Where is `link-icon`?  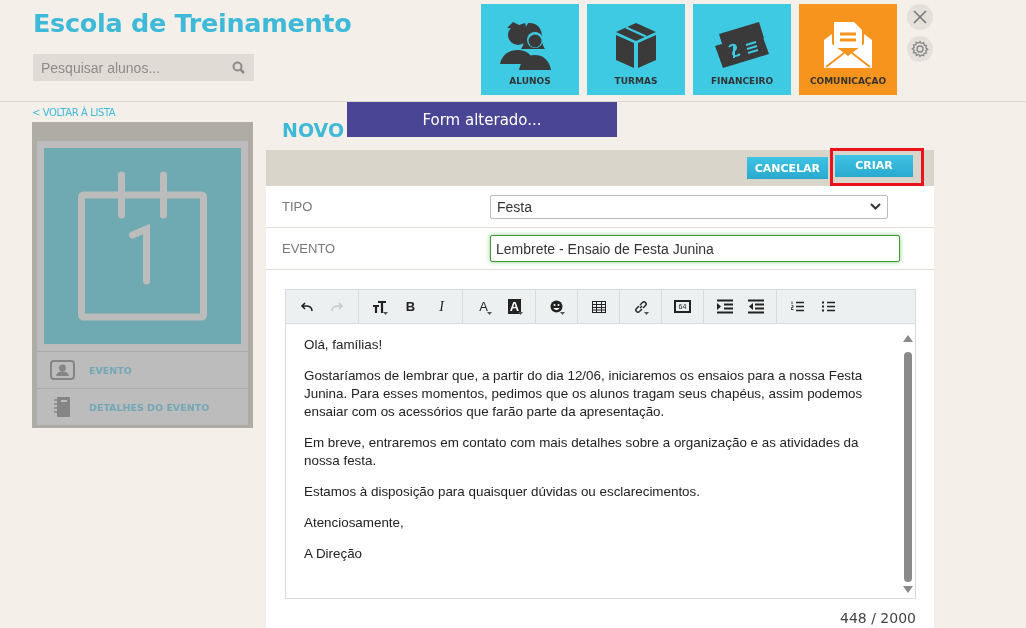
link-icon is located at coordinates (640, 306).